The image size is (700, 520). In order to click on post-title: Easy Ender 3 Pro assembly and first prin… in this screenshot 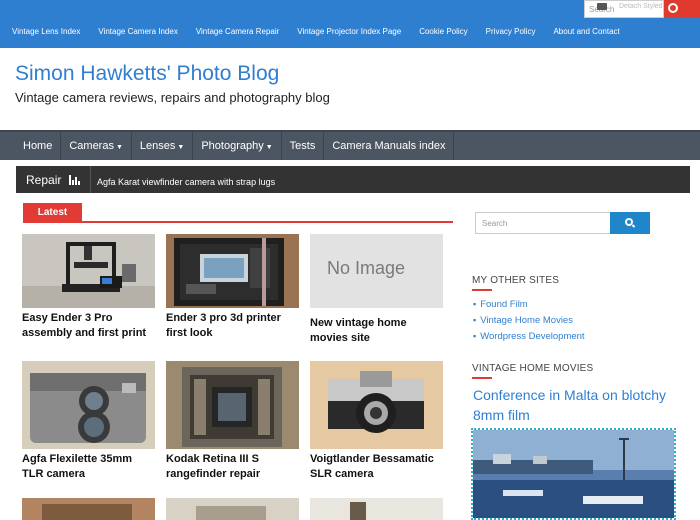, I will do `click(88, 326)`.